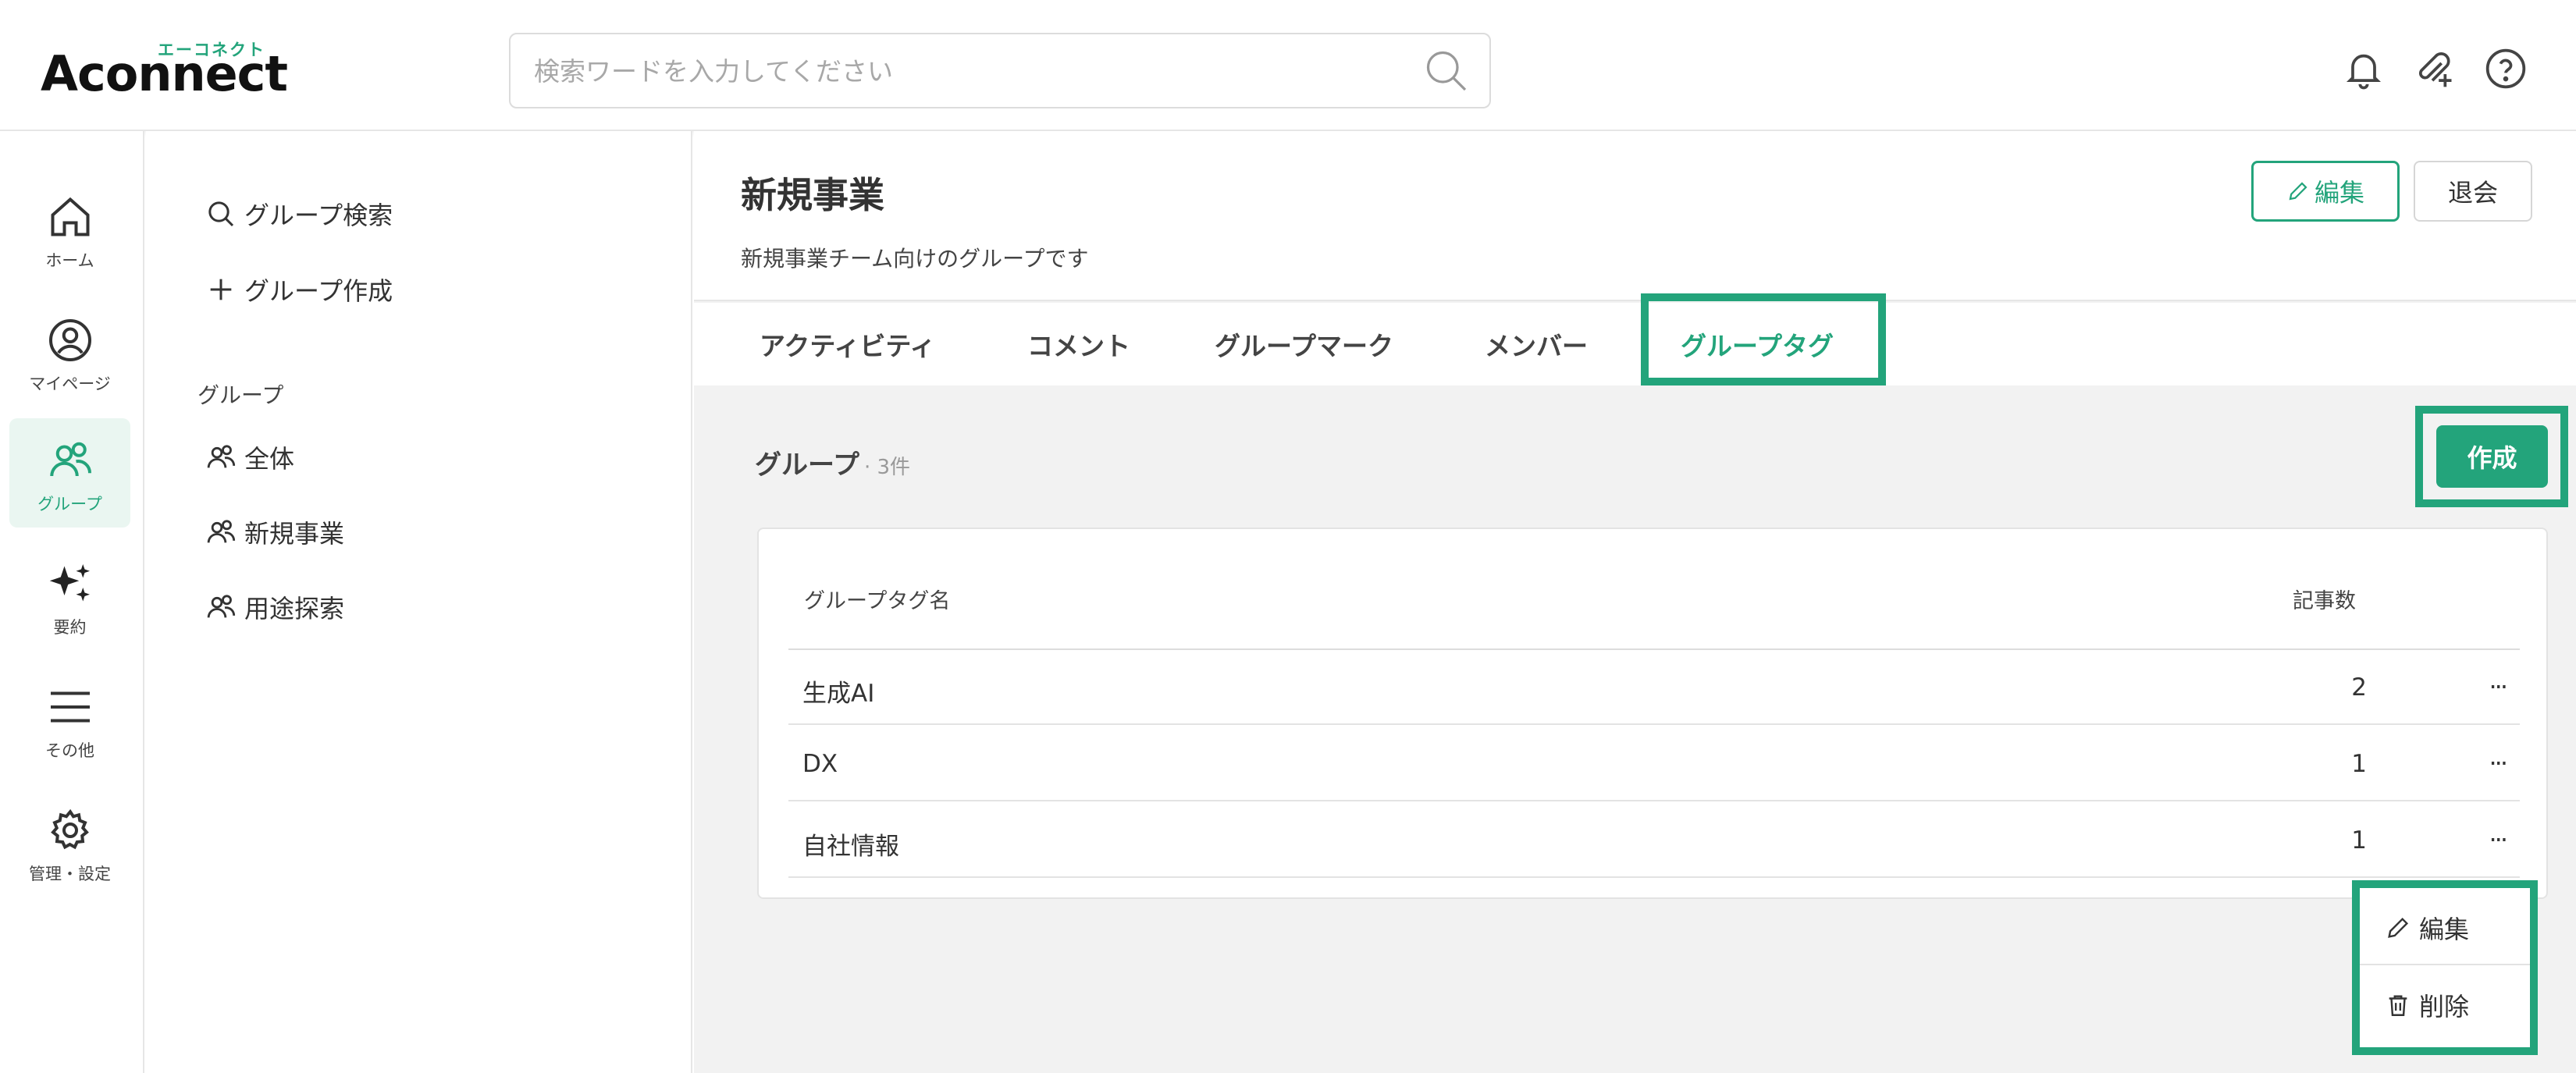 This screenshot has height=1073, width=2576. Describe the element at coordinates (69, 261) in the screenshot. I see `rail-label: ホーム` at that location.